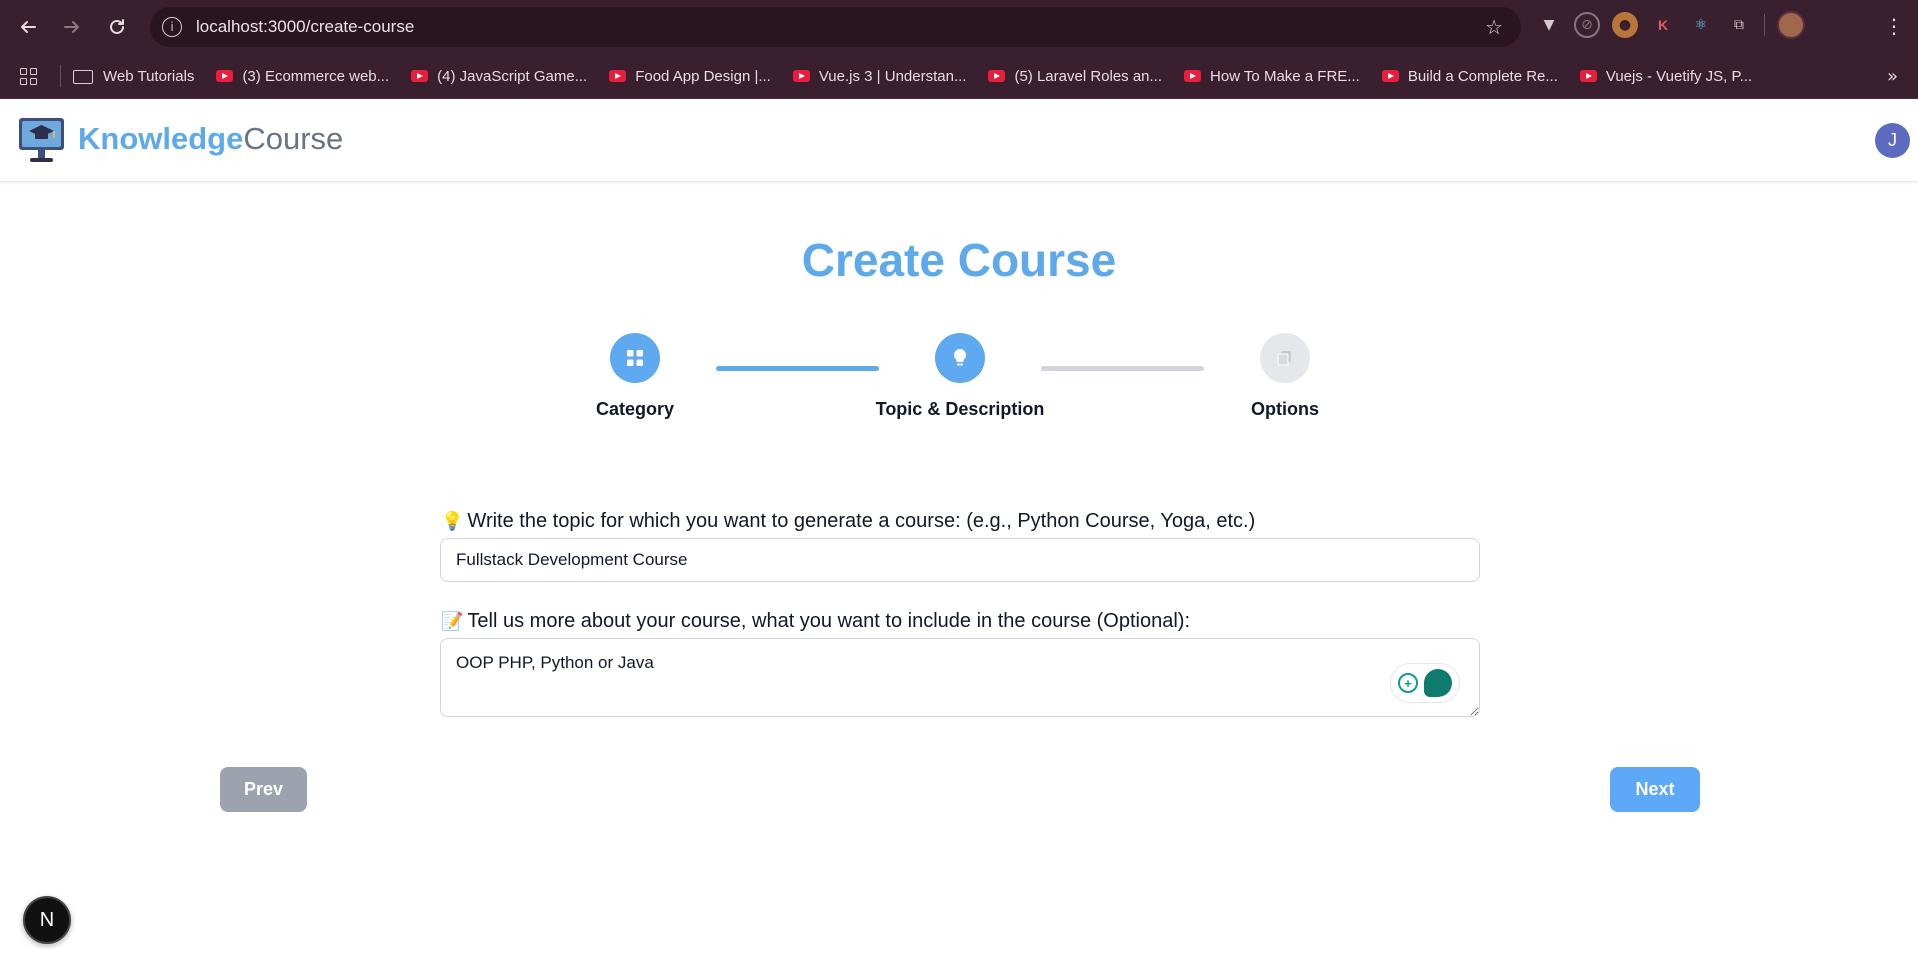 Image resolution: width=1918 pixels, height=965 pixels. I want to click on brand-light: Course, so click(293, 138).